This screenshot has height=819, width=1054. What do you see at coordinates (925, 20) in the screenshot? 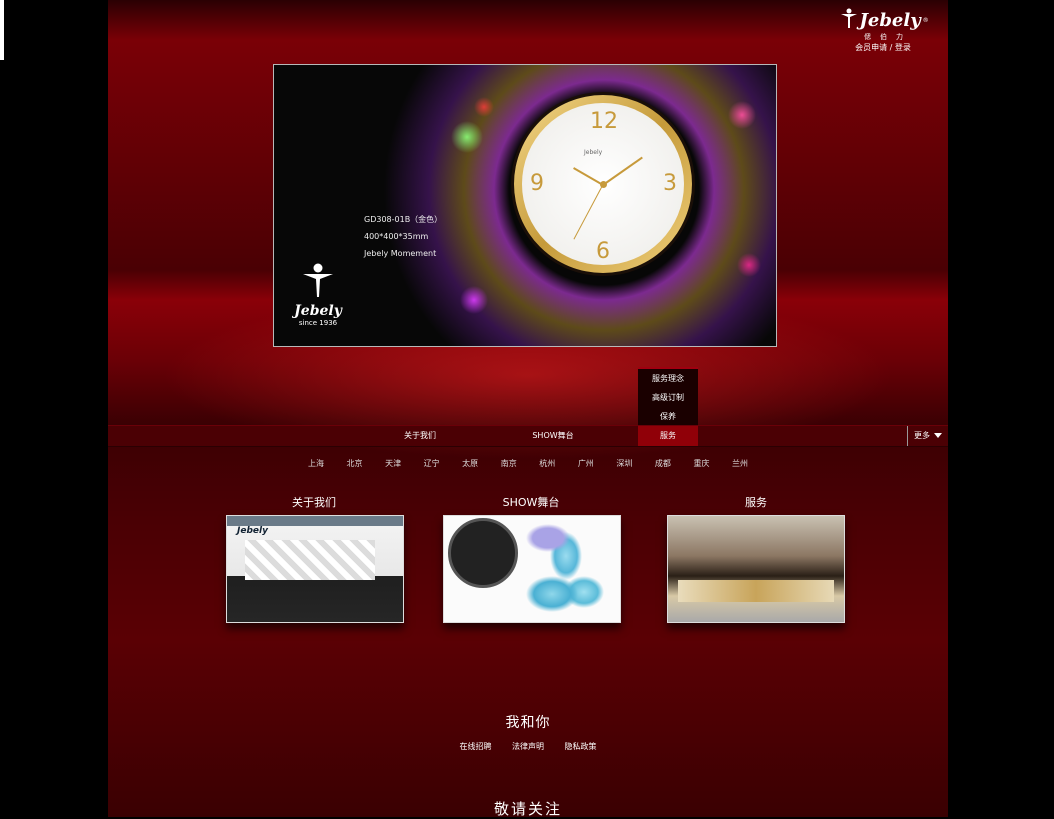
I see `logo-registered-mark: ®` at bounding box center [925, 20].